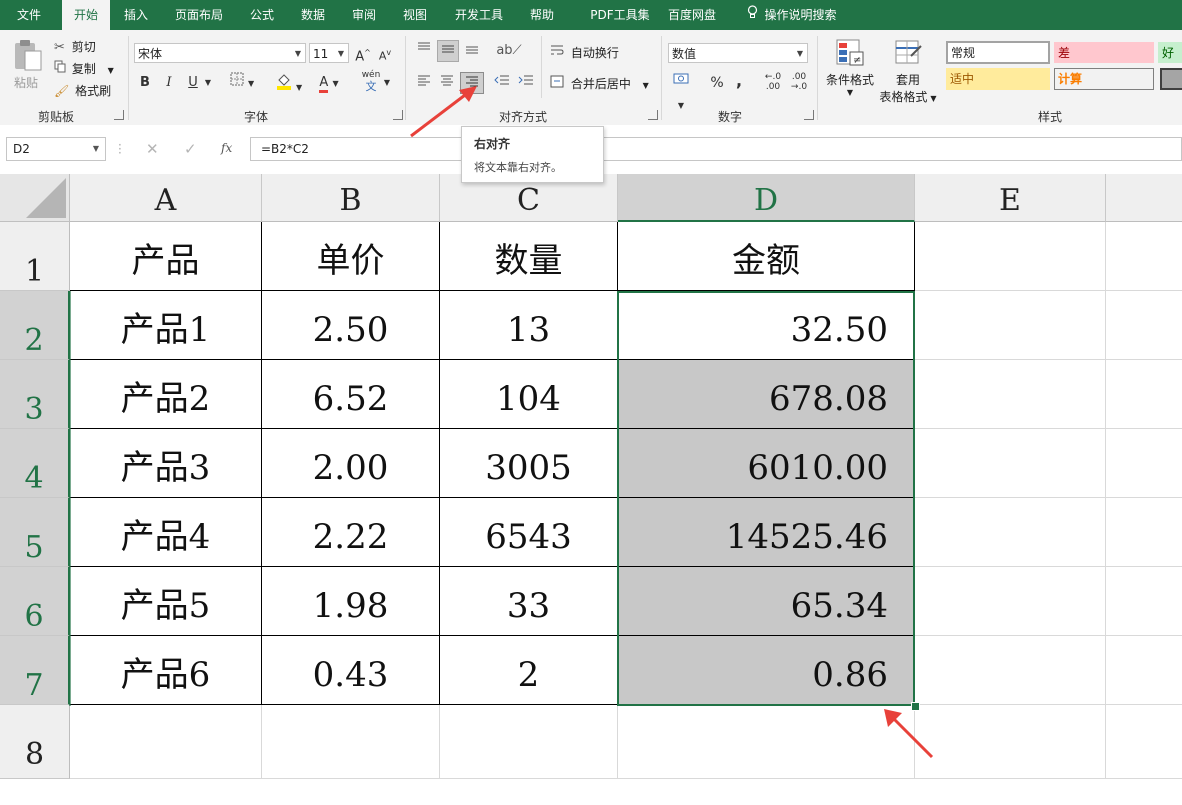 This screenshot has width=1182, height=805. Describe the element at coordinates (529, 742) in the screenshot. I see `cell-c8` at that location.